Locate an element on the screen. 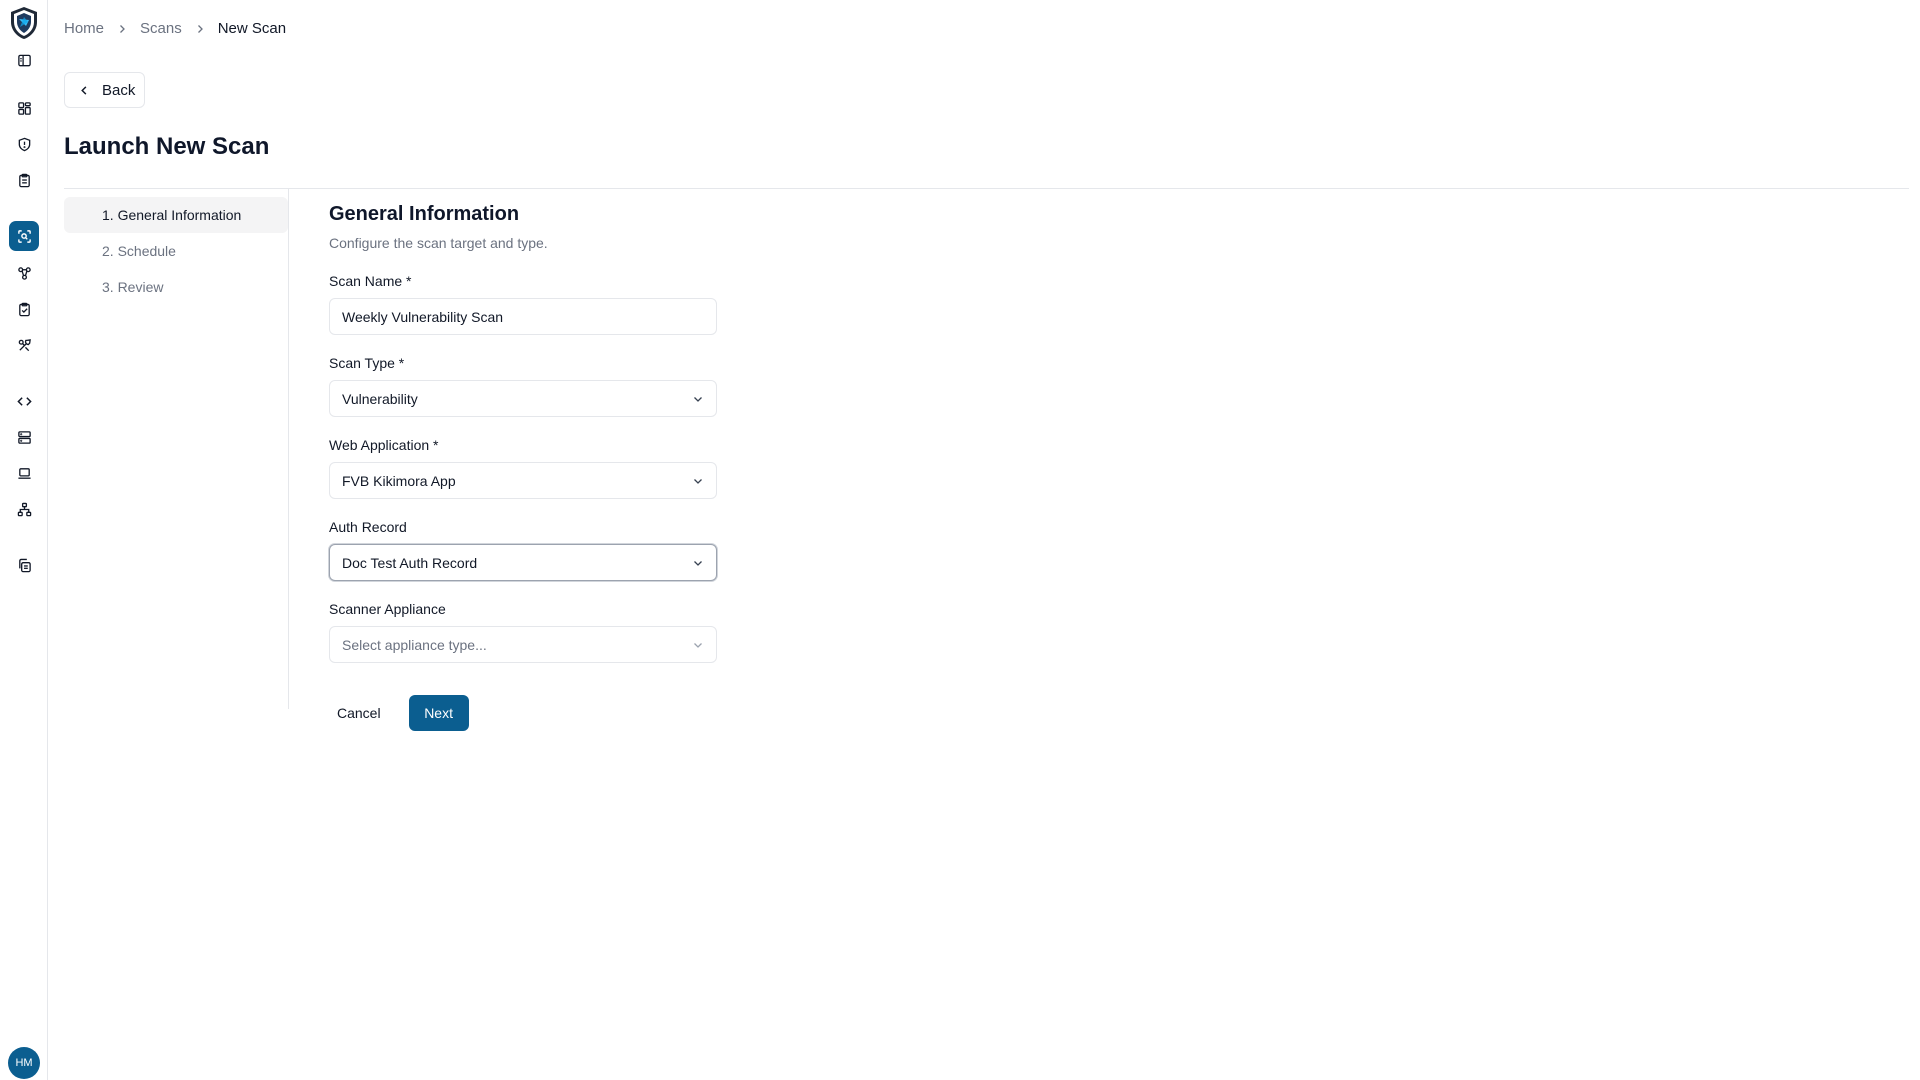 Image resolution: width=1920 pixels, height=1080 pixels. avatar-initials: HM is located at coordinates (24, 1063).